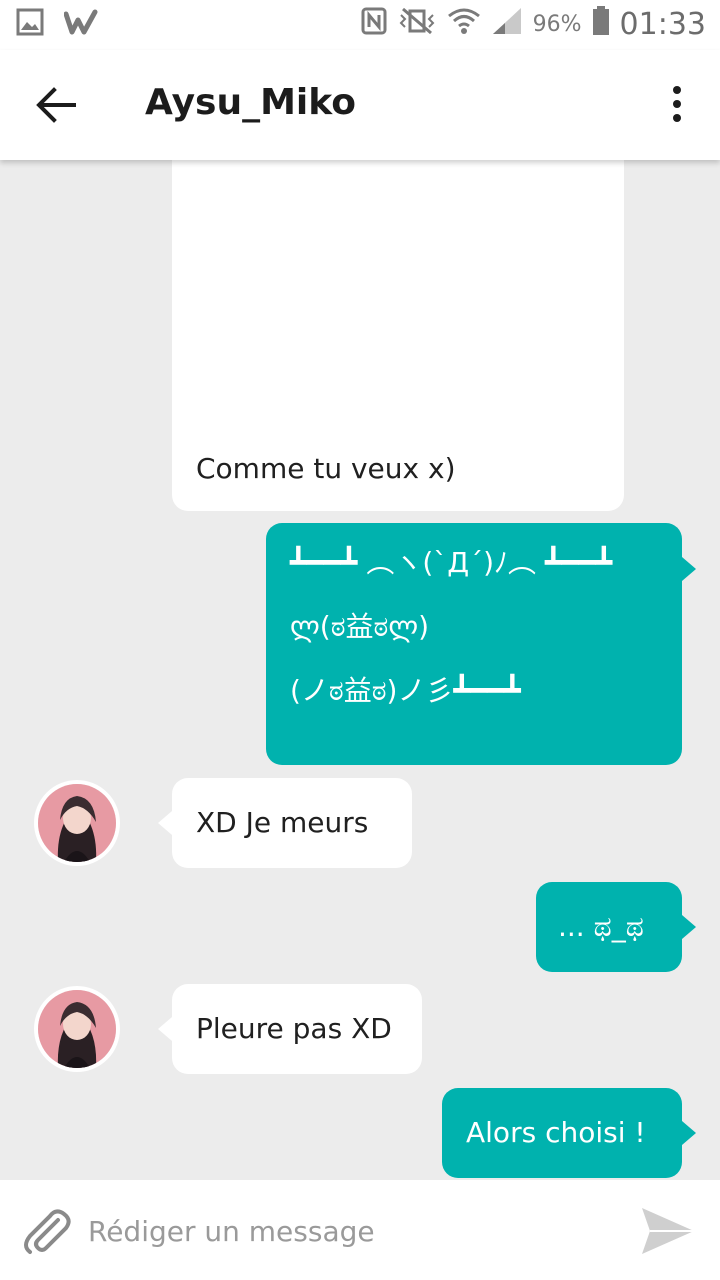  What do you see at coordinates (360, 105) in the screenshot?
I see `app-bar: Aysu_Miko` at bounding box center [360, 105].